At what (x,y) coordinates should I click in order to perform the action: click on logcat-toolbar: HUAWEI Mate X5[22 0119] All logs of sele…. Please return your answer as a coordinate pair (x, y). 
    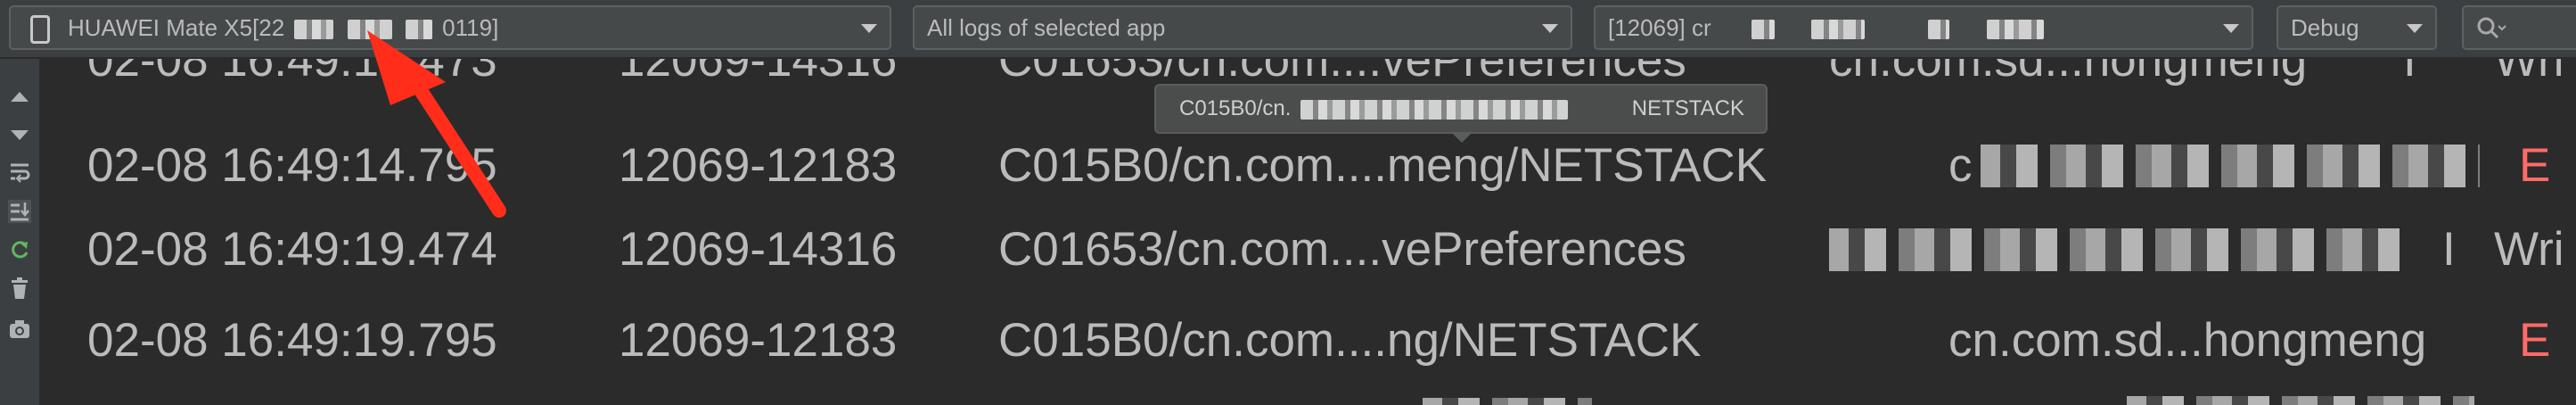
    Looking at the image, I should click on (1288, 29).